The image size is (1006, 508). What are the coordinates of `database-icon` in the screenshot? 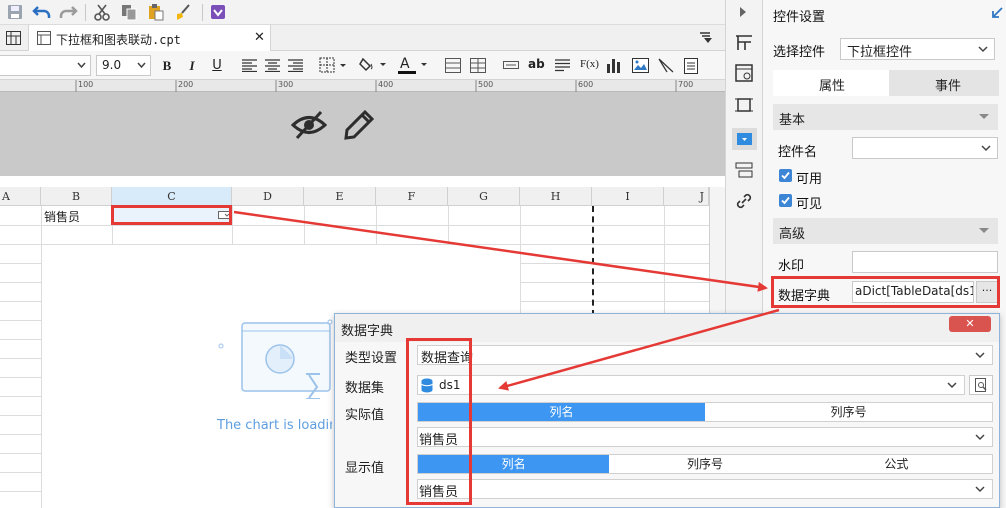 It's located at (427, 385).